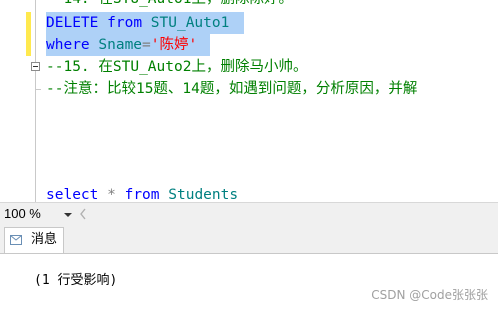 This screenshot has height=310, width=498. Describe the element at coordinates (111, 194) in the screenshot. I see `operator: *` at that location.